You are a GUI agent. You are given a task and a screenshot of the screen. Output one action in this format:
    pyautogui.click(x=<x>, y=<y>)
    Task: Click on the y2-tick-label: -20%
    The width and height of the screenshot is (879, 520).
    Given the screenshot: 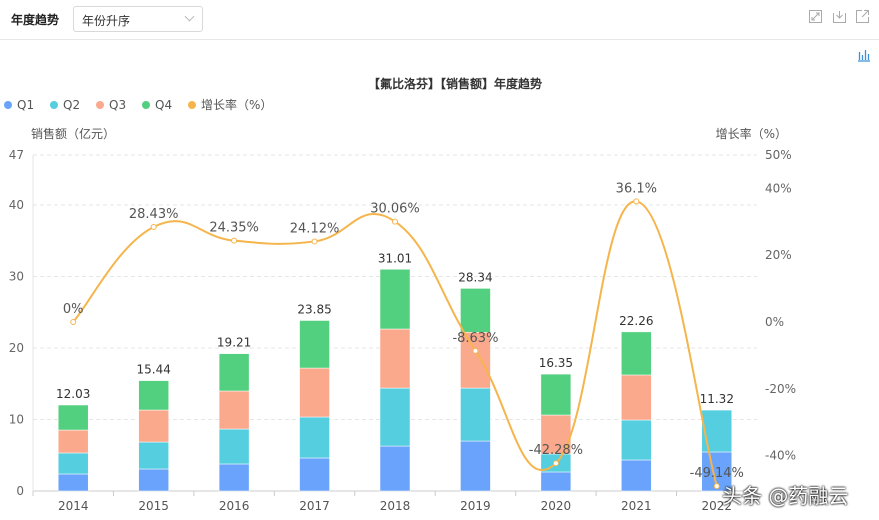 What is the action you would take?
    pyautogui.click(x=780, y=389)
    